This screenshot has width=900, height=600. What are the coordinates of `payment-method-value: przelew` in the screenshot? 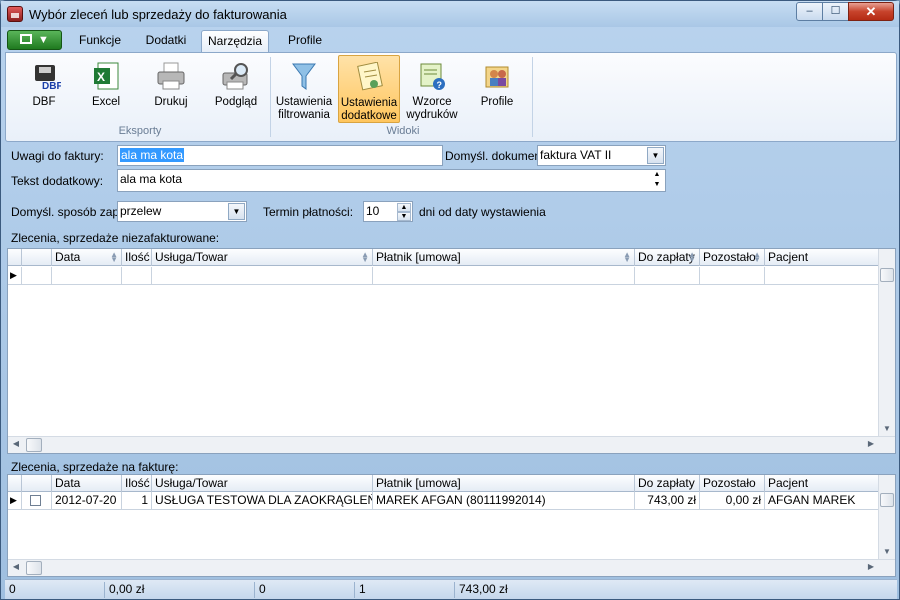 It's located at (141, 211).